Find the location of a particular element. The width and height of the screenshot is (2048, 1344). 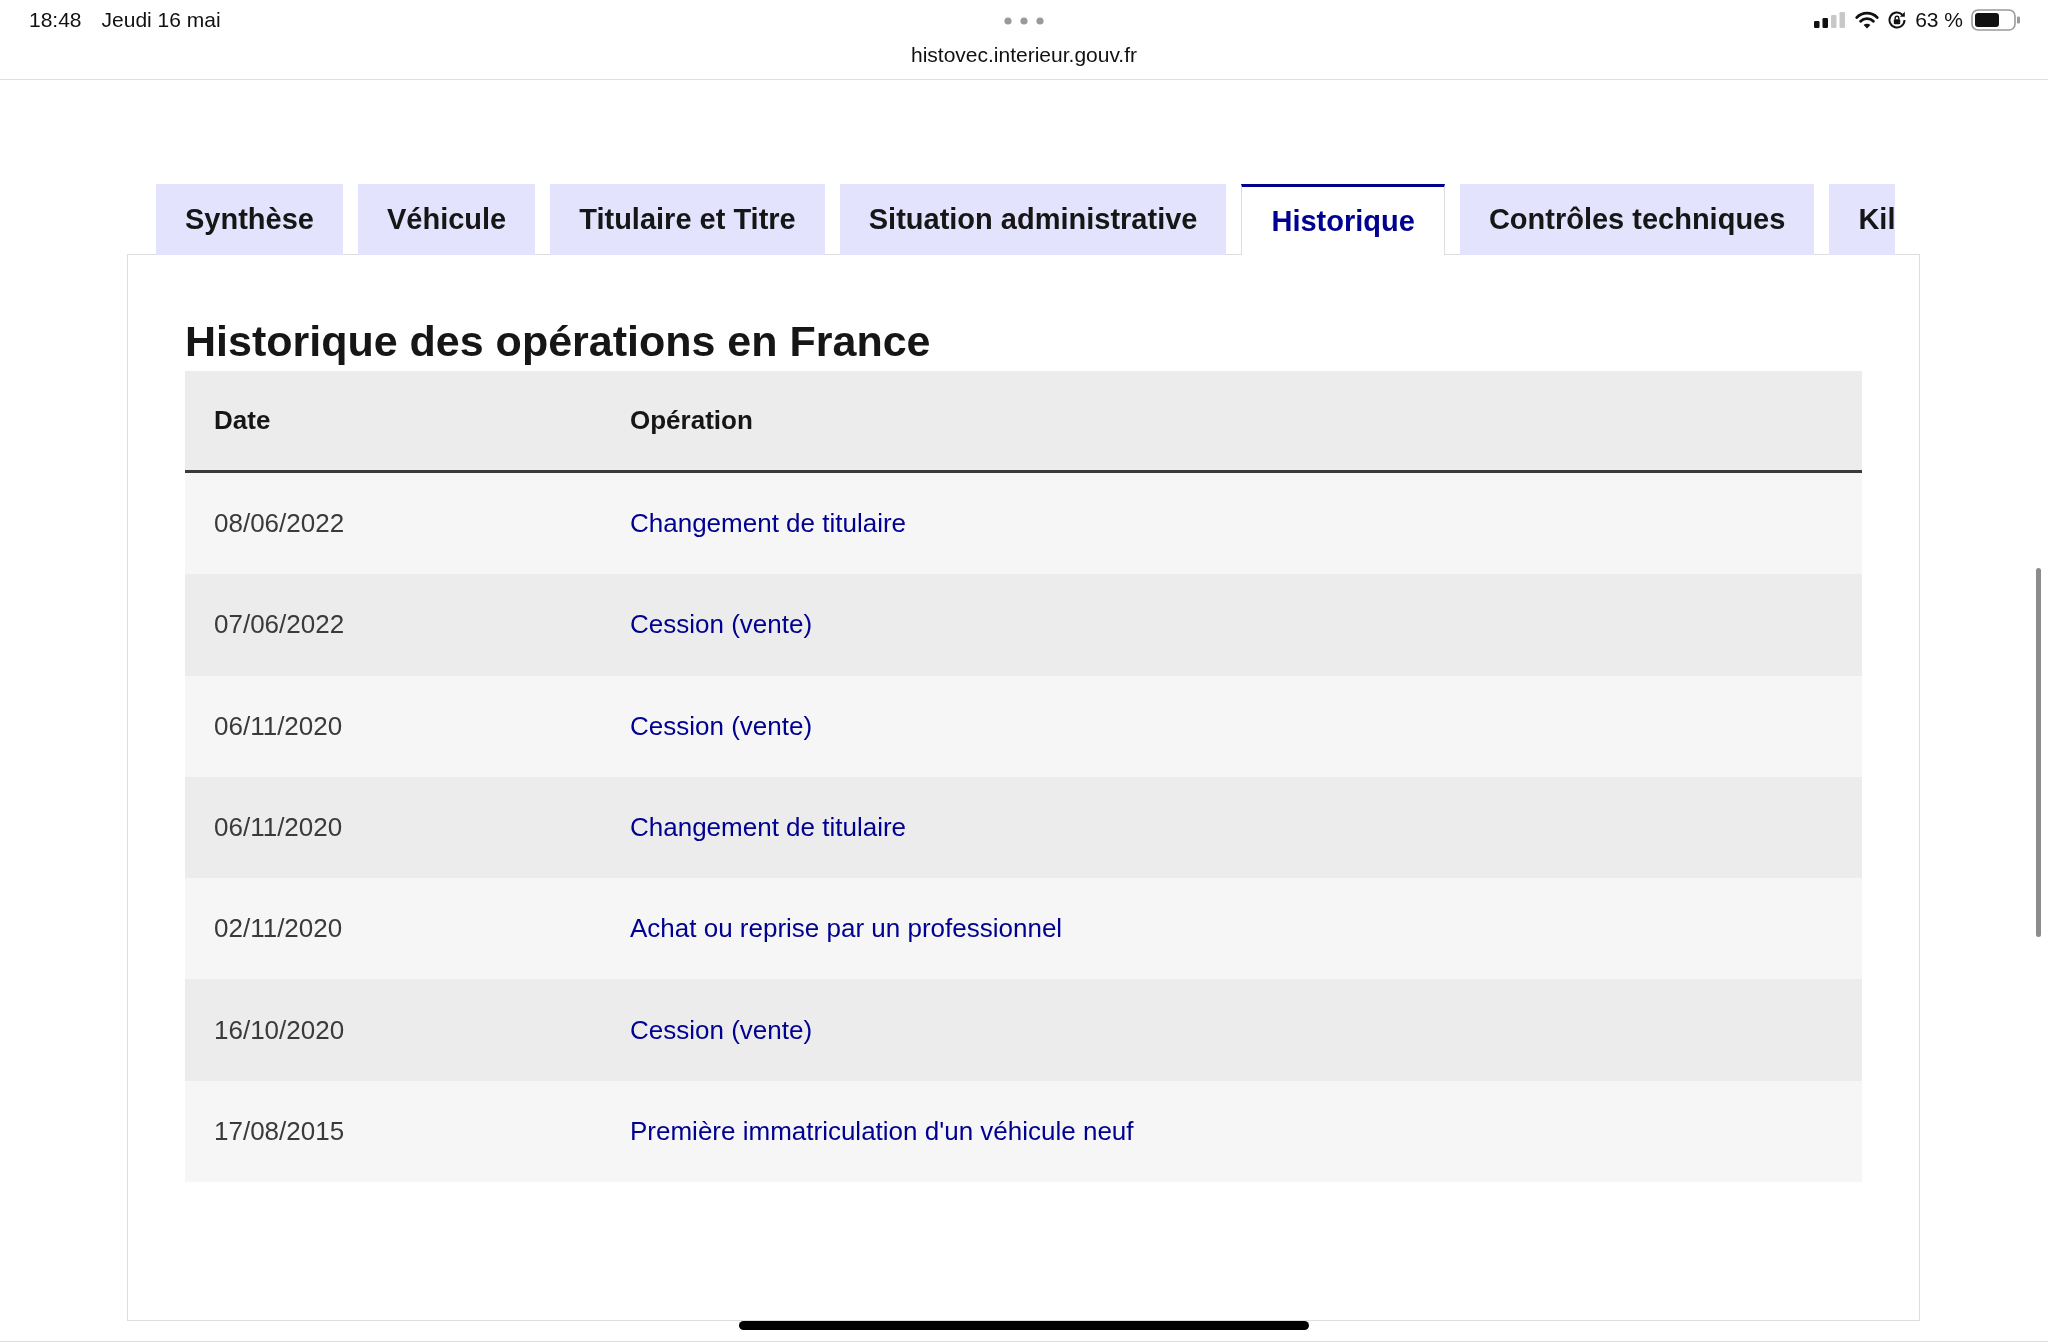

date-cell: 17/08/2015 is located at coordinates (279, 1131).